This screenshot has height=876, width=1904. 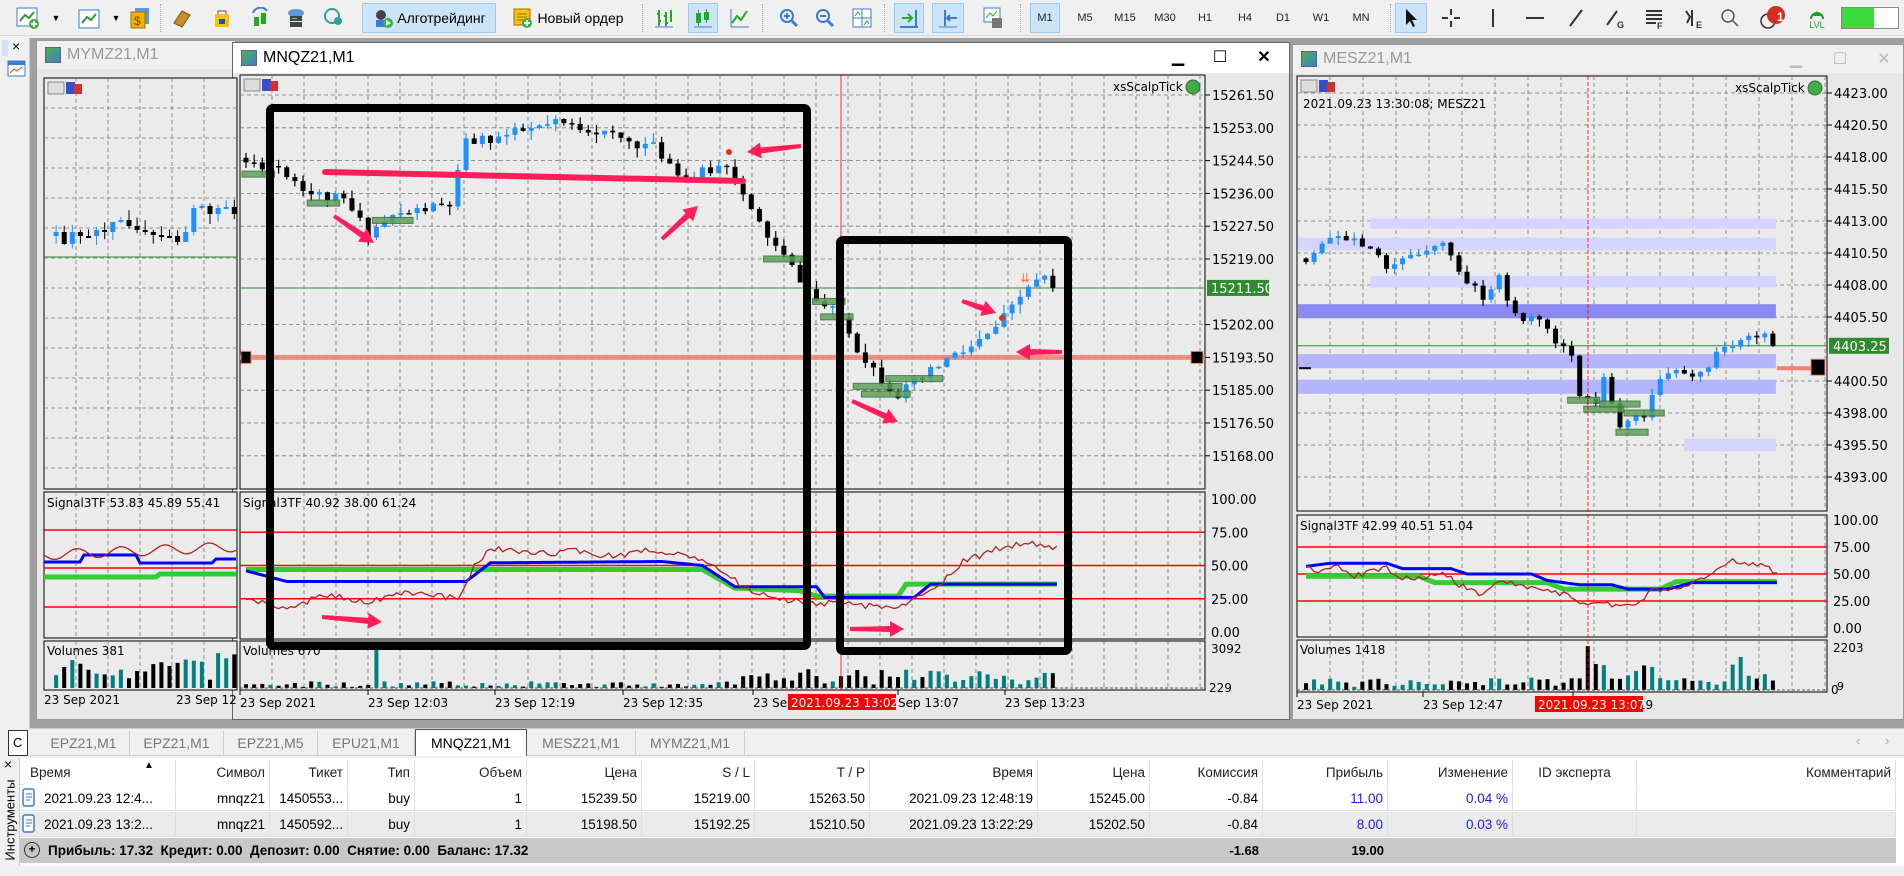 What do you see at coordinates (381, 772) in the screenshot?
I see `column-header: Тип` at bounding box center [381, 772].